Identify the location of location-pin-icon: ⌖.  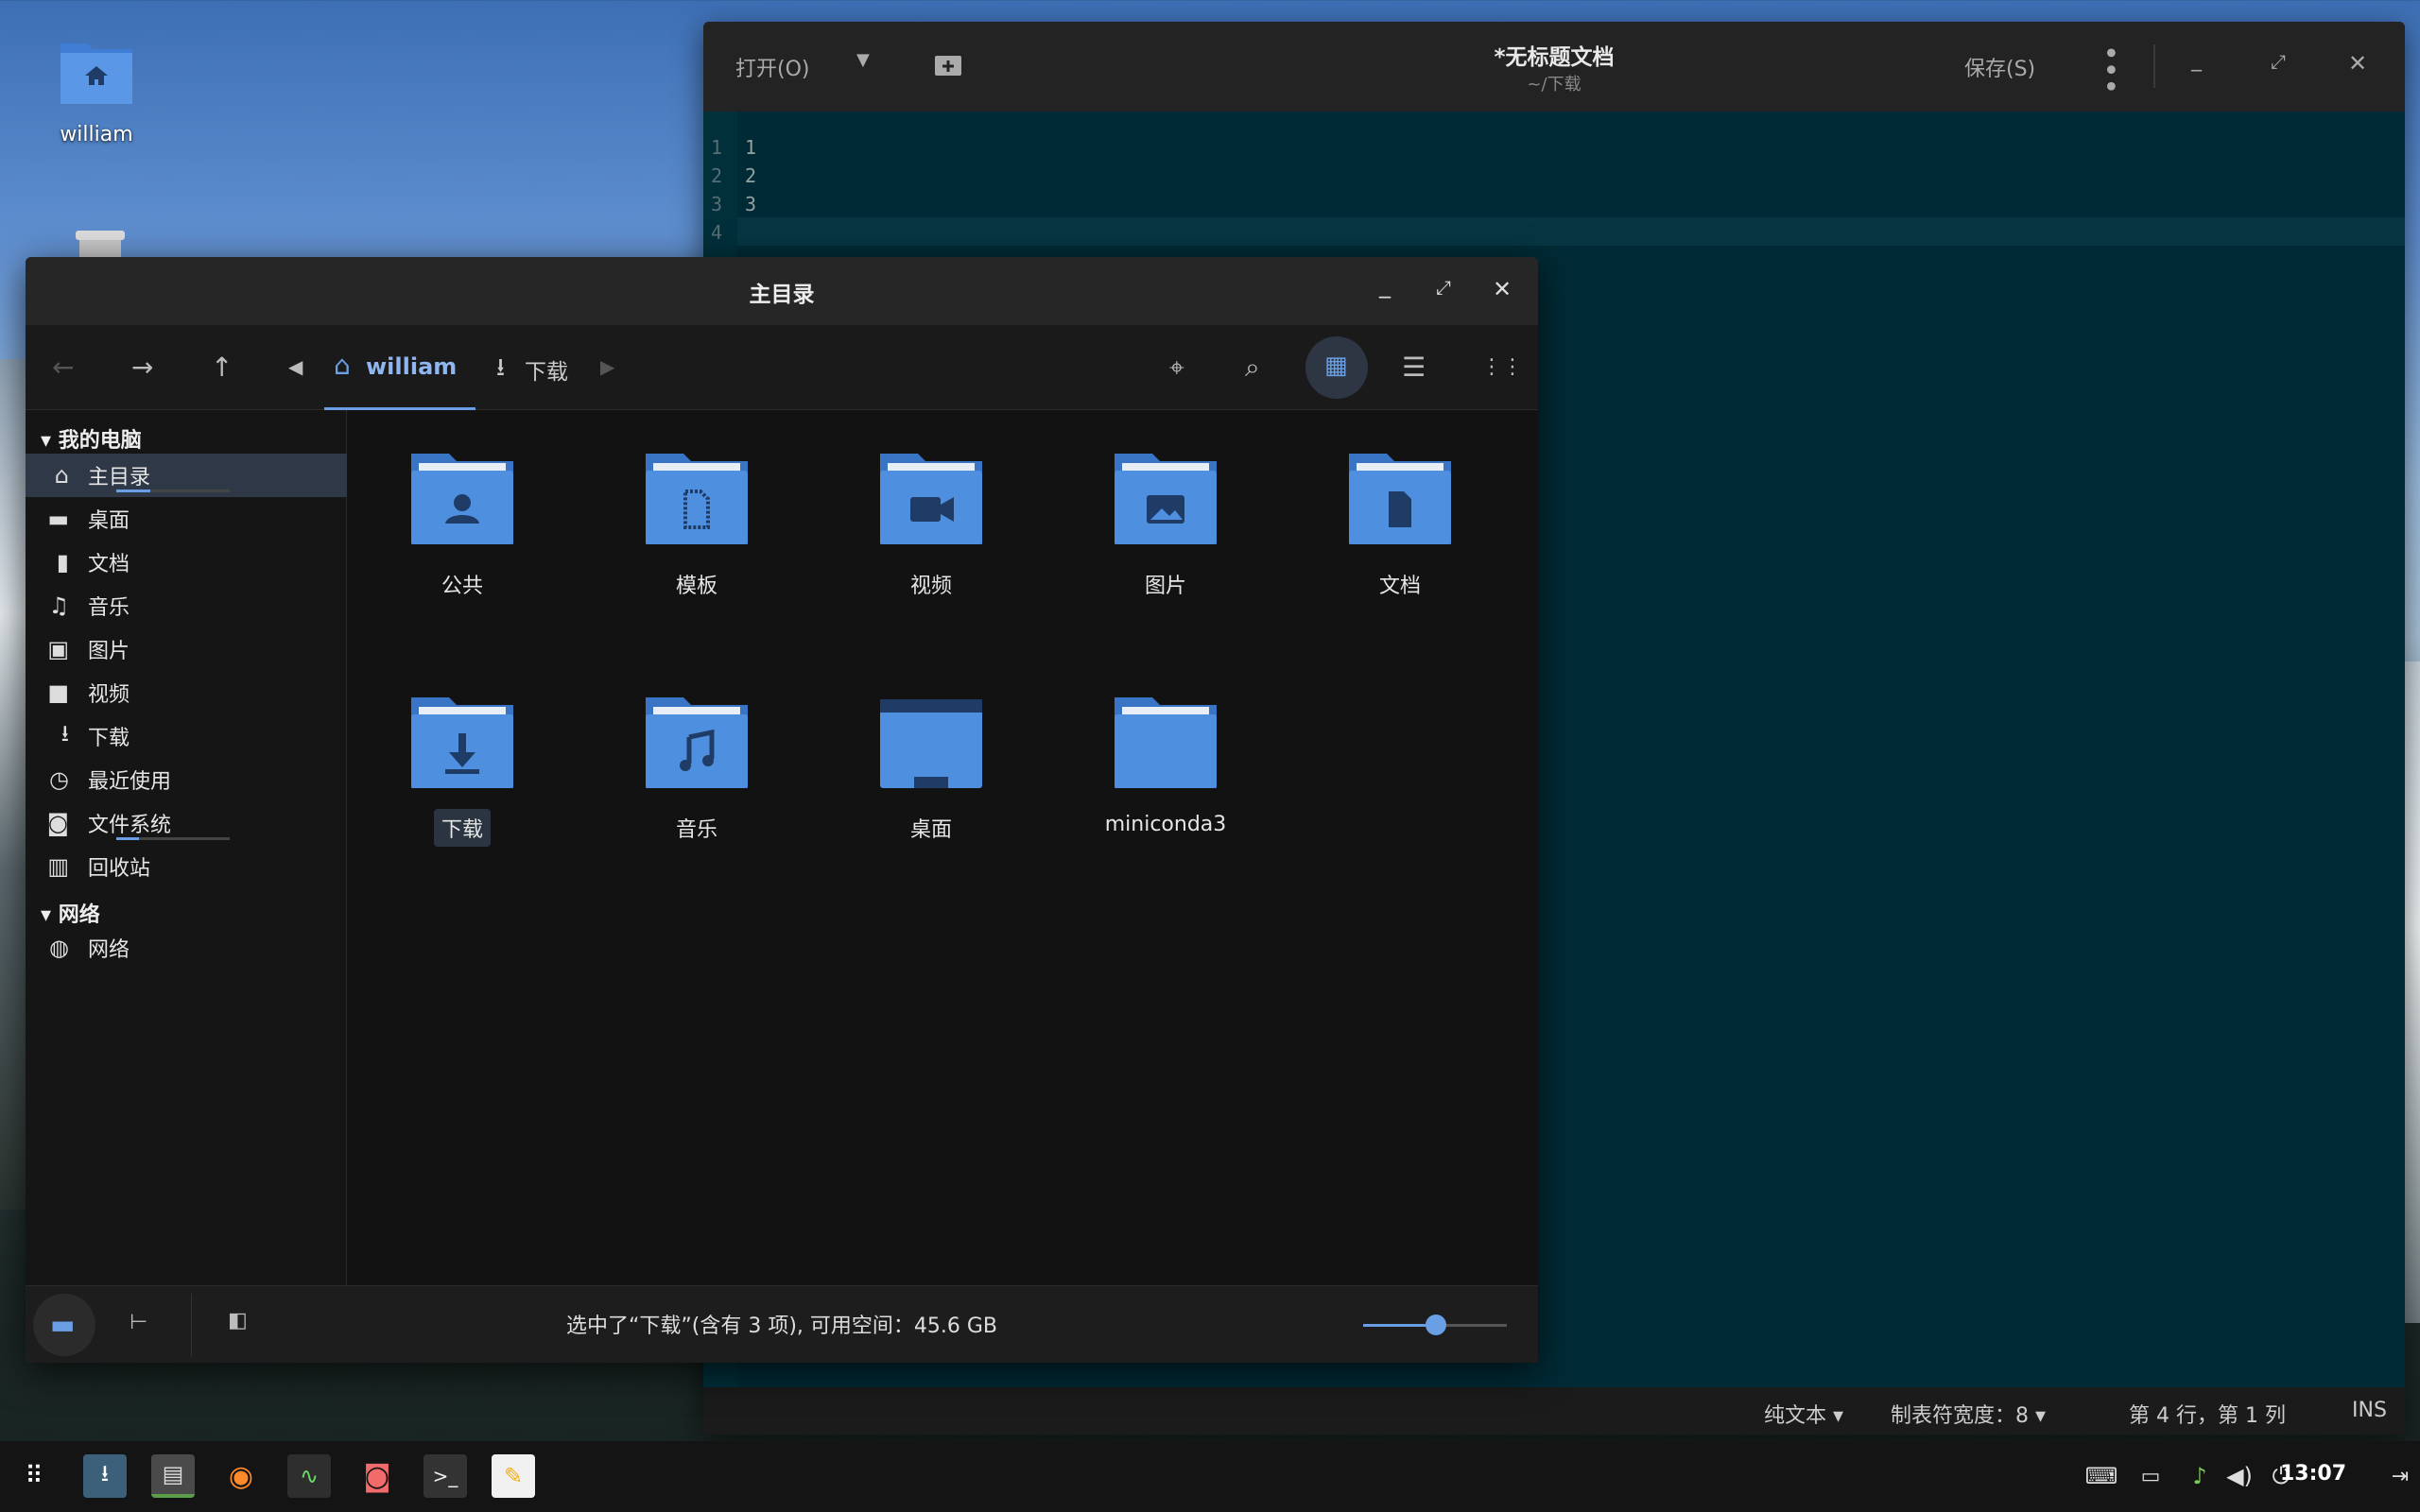
(1176, 368).